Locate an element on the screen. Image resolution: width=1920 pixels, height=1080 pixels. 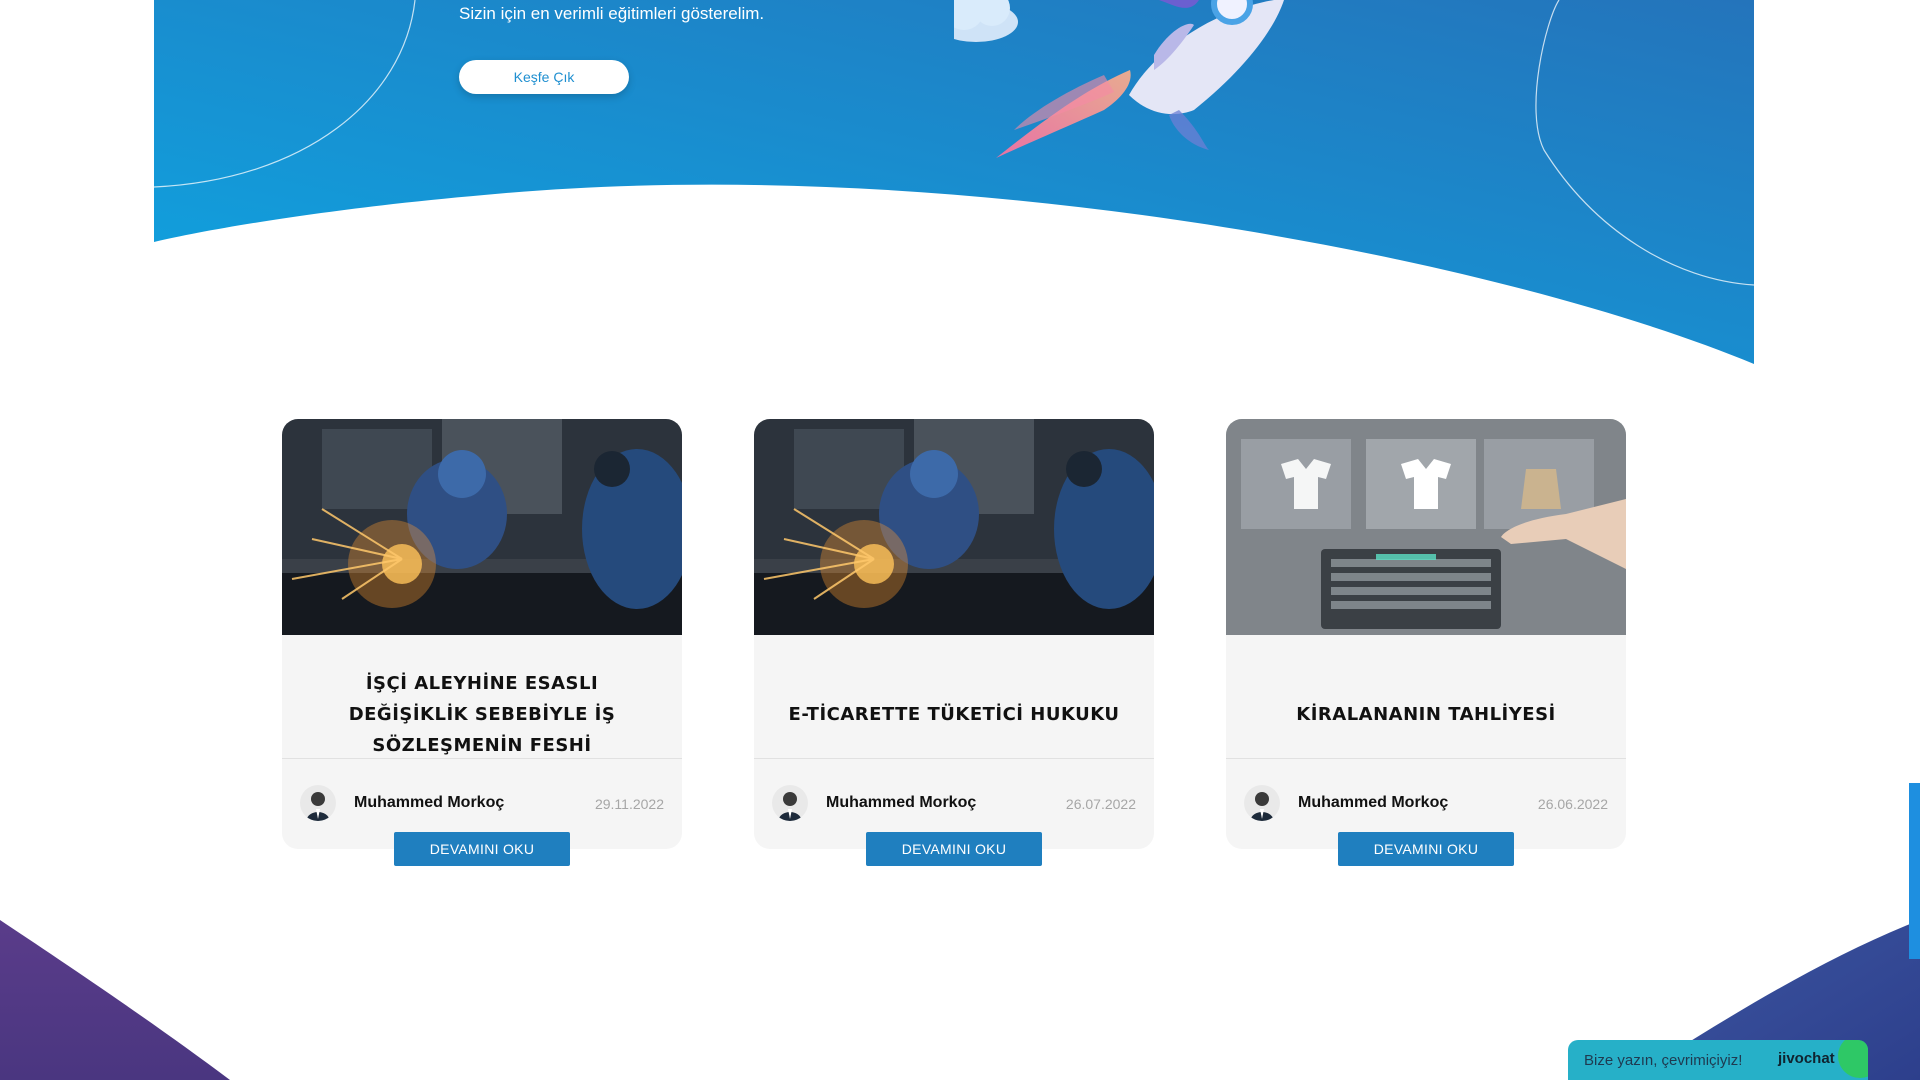
post-date: 29.11.2022 is located at coordinates (629, 804).